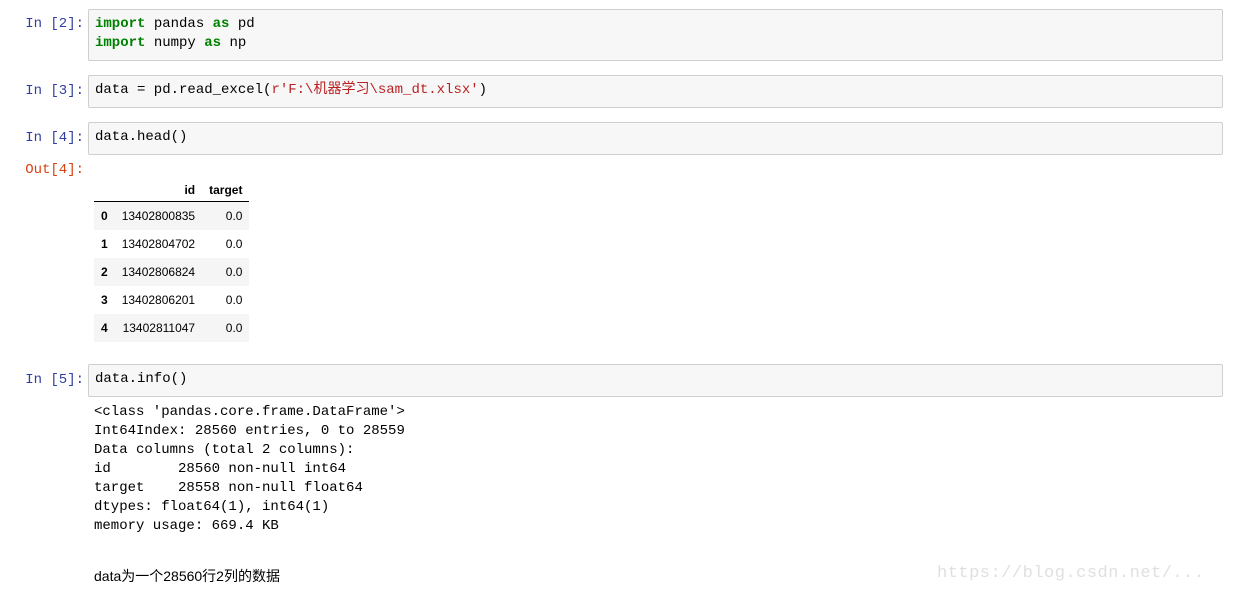 Image resolution: width=1239 pixels, height=593 pixels. What do you see at coordinates (54, 138) in the screenshot?
I see `cell-4-prompt: In [4]:` at bounding box center [54, 138].